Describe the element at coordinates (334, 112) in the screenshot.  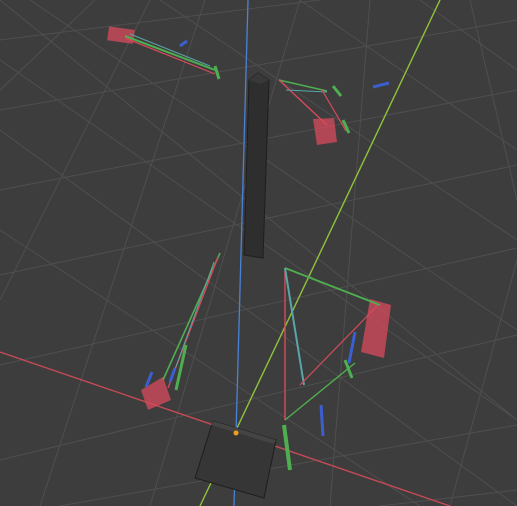
I see `rig-top-right` at that location.